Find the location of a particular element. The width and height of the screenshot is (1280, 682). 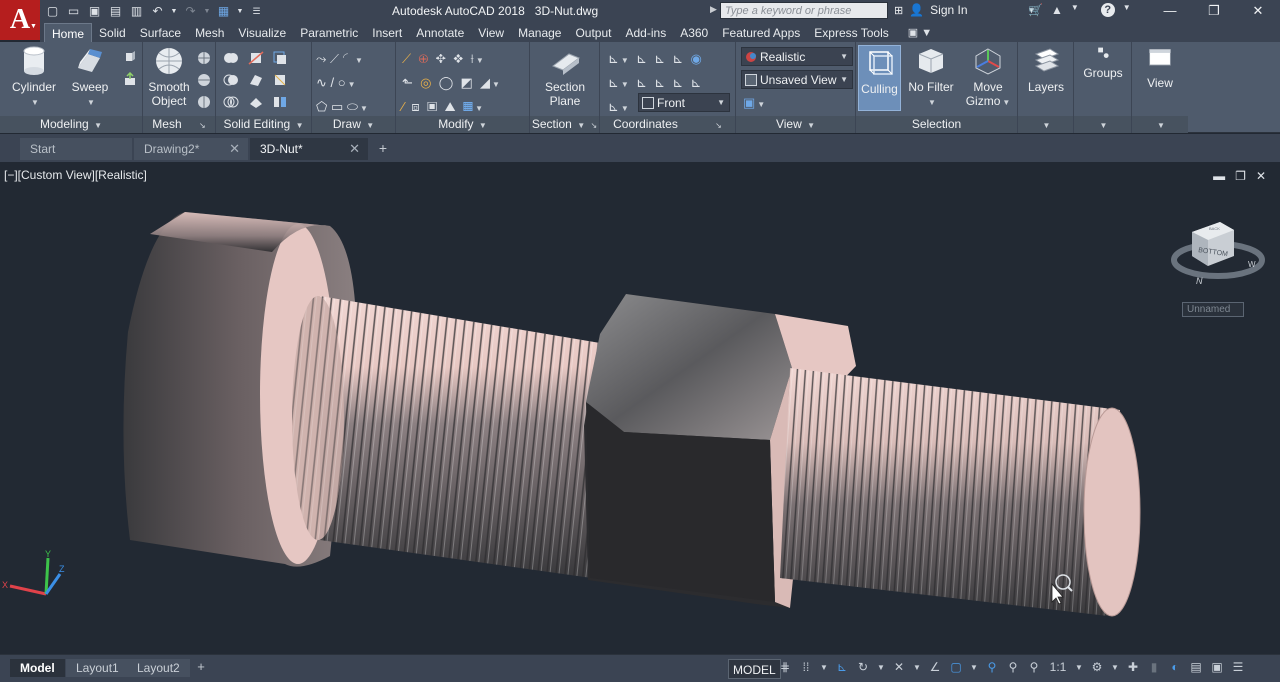

save-as-icon: ▤ is located at coordinates (115, 11).